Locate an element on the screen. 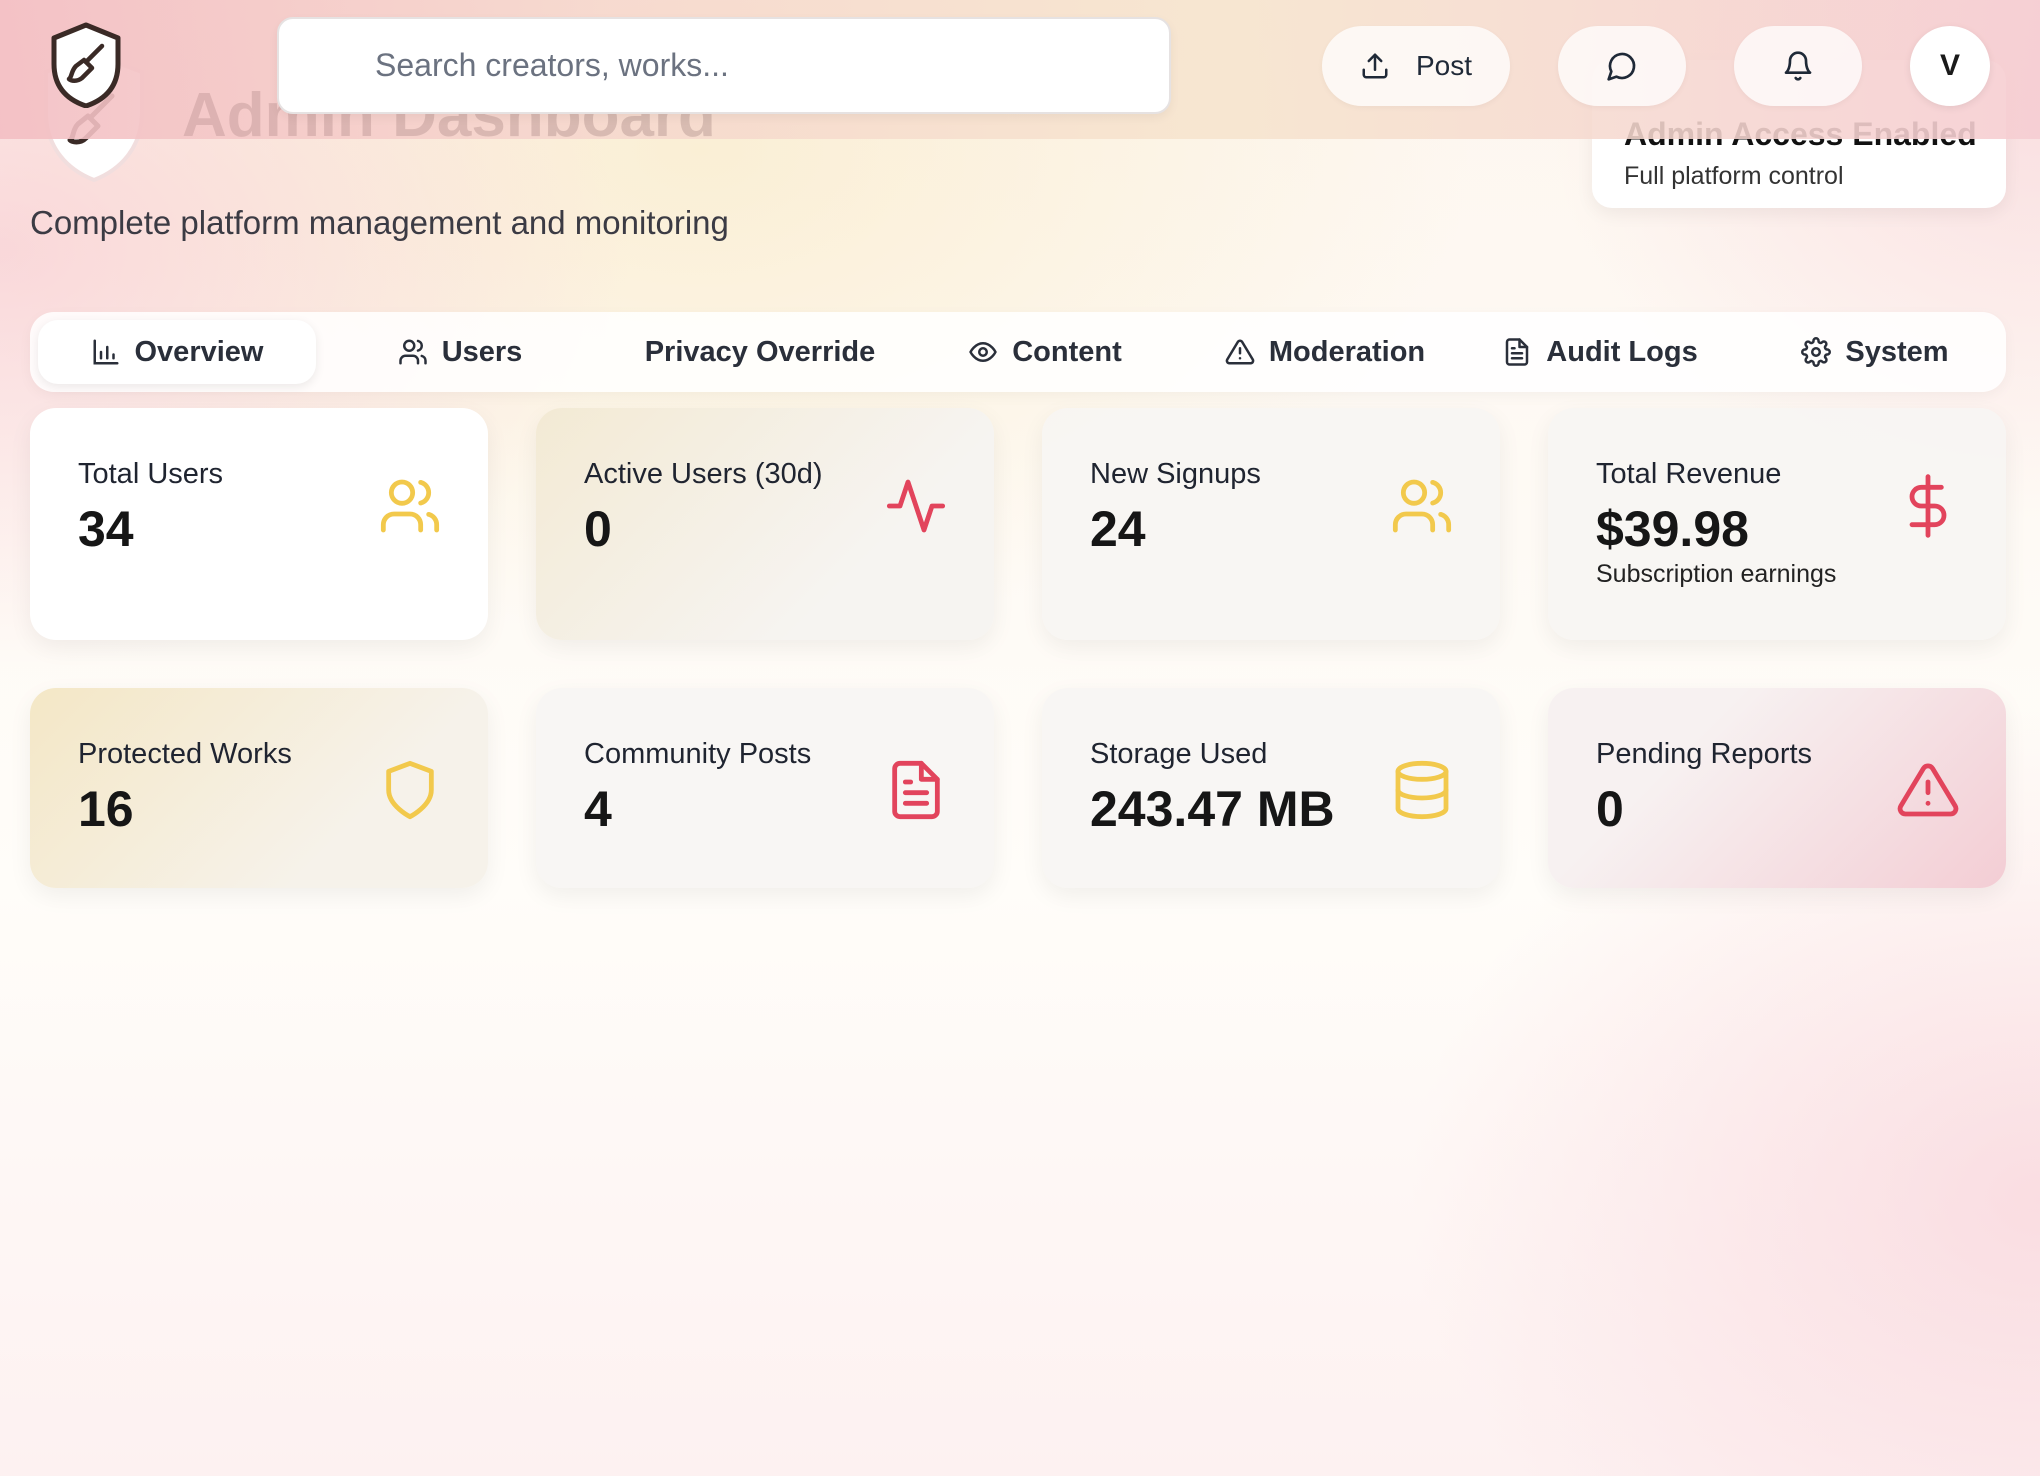 The image size is (2040, 1476). stat-label: Storage Used is located at coordinates (1179, 754).